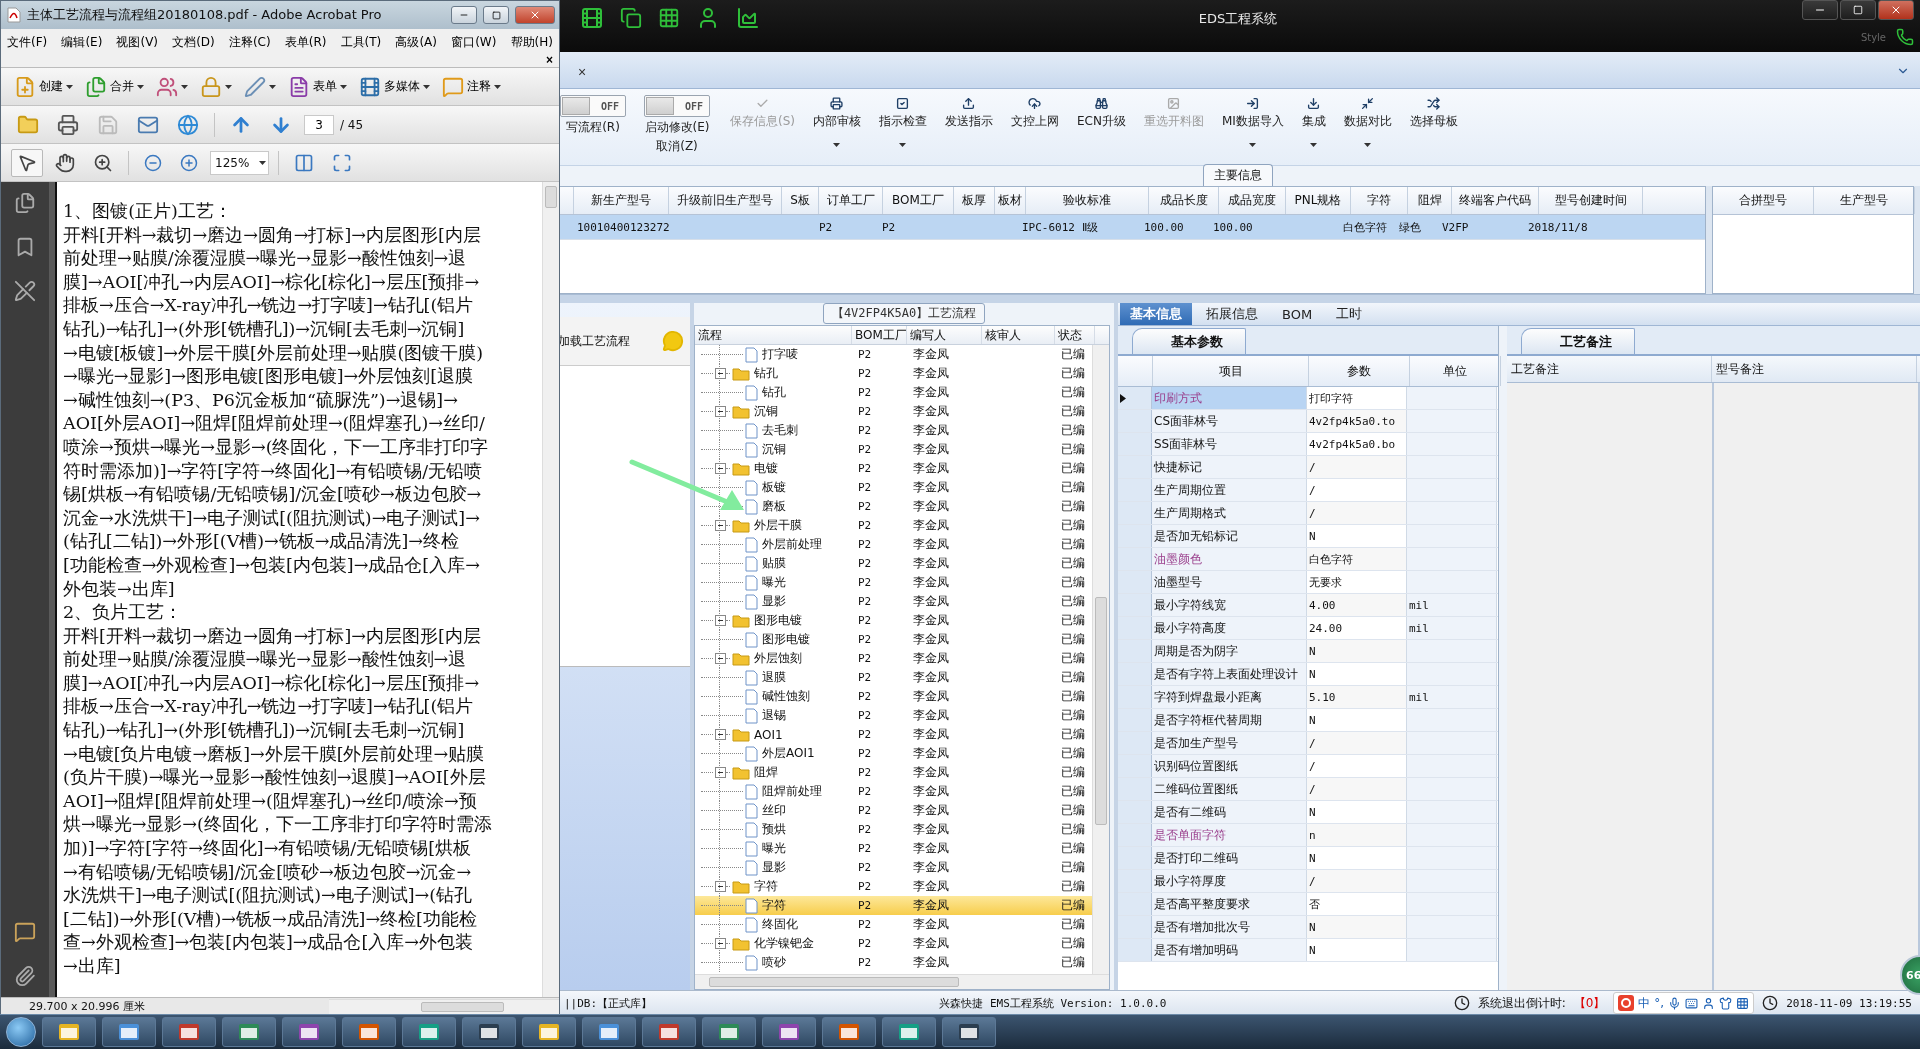 This screenshot has width=1920, height=1049. What do you see at coordinates (944, 335) in the screenshot?
I see `column-header: 编写人` at bounding box center [944, 335].